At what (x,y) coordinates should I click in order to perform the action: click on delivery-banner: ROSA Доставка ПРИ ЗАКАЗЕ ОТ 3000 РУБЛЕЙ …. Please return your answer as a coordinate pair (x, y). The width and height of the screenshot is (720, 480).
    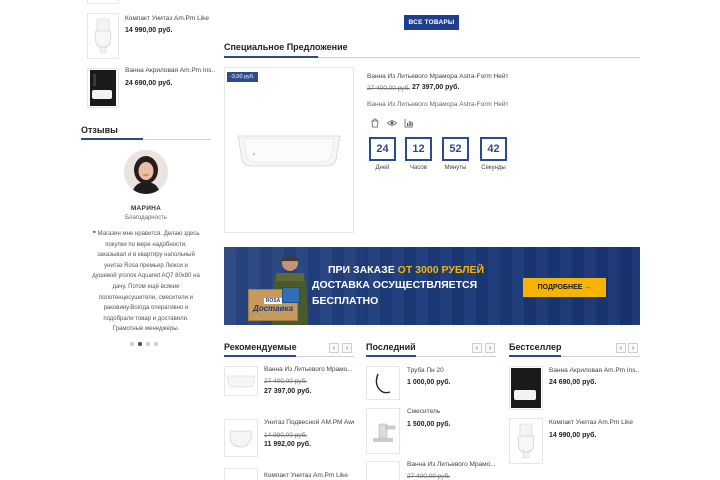
    Looking at the image, I should click on (432, 286).